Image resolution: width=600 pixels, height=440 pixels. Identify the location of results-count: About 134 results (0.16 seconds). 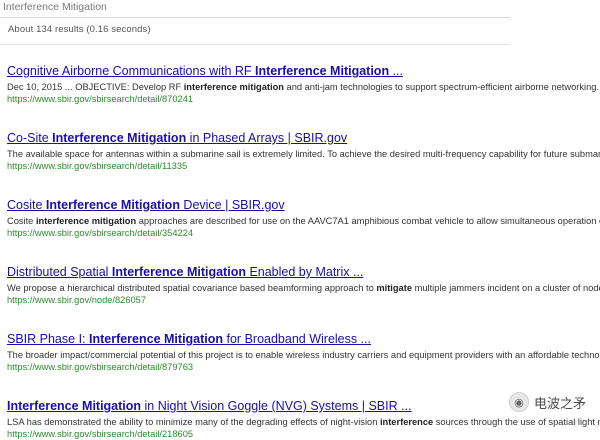
(79, 29).